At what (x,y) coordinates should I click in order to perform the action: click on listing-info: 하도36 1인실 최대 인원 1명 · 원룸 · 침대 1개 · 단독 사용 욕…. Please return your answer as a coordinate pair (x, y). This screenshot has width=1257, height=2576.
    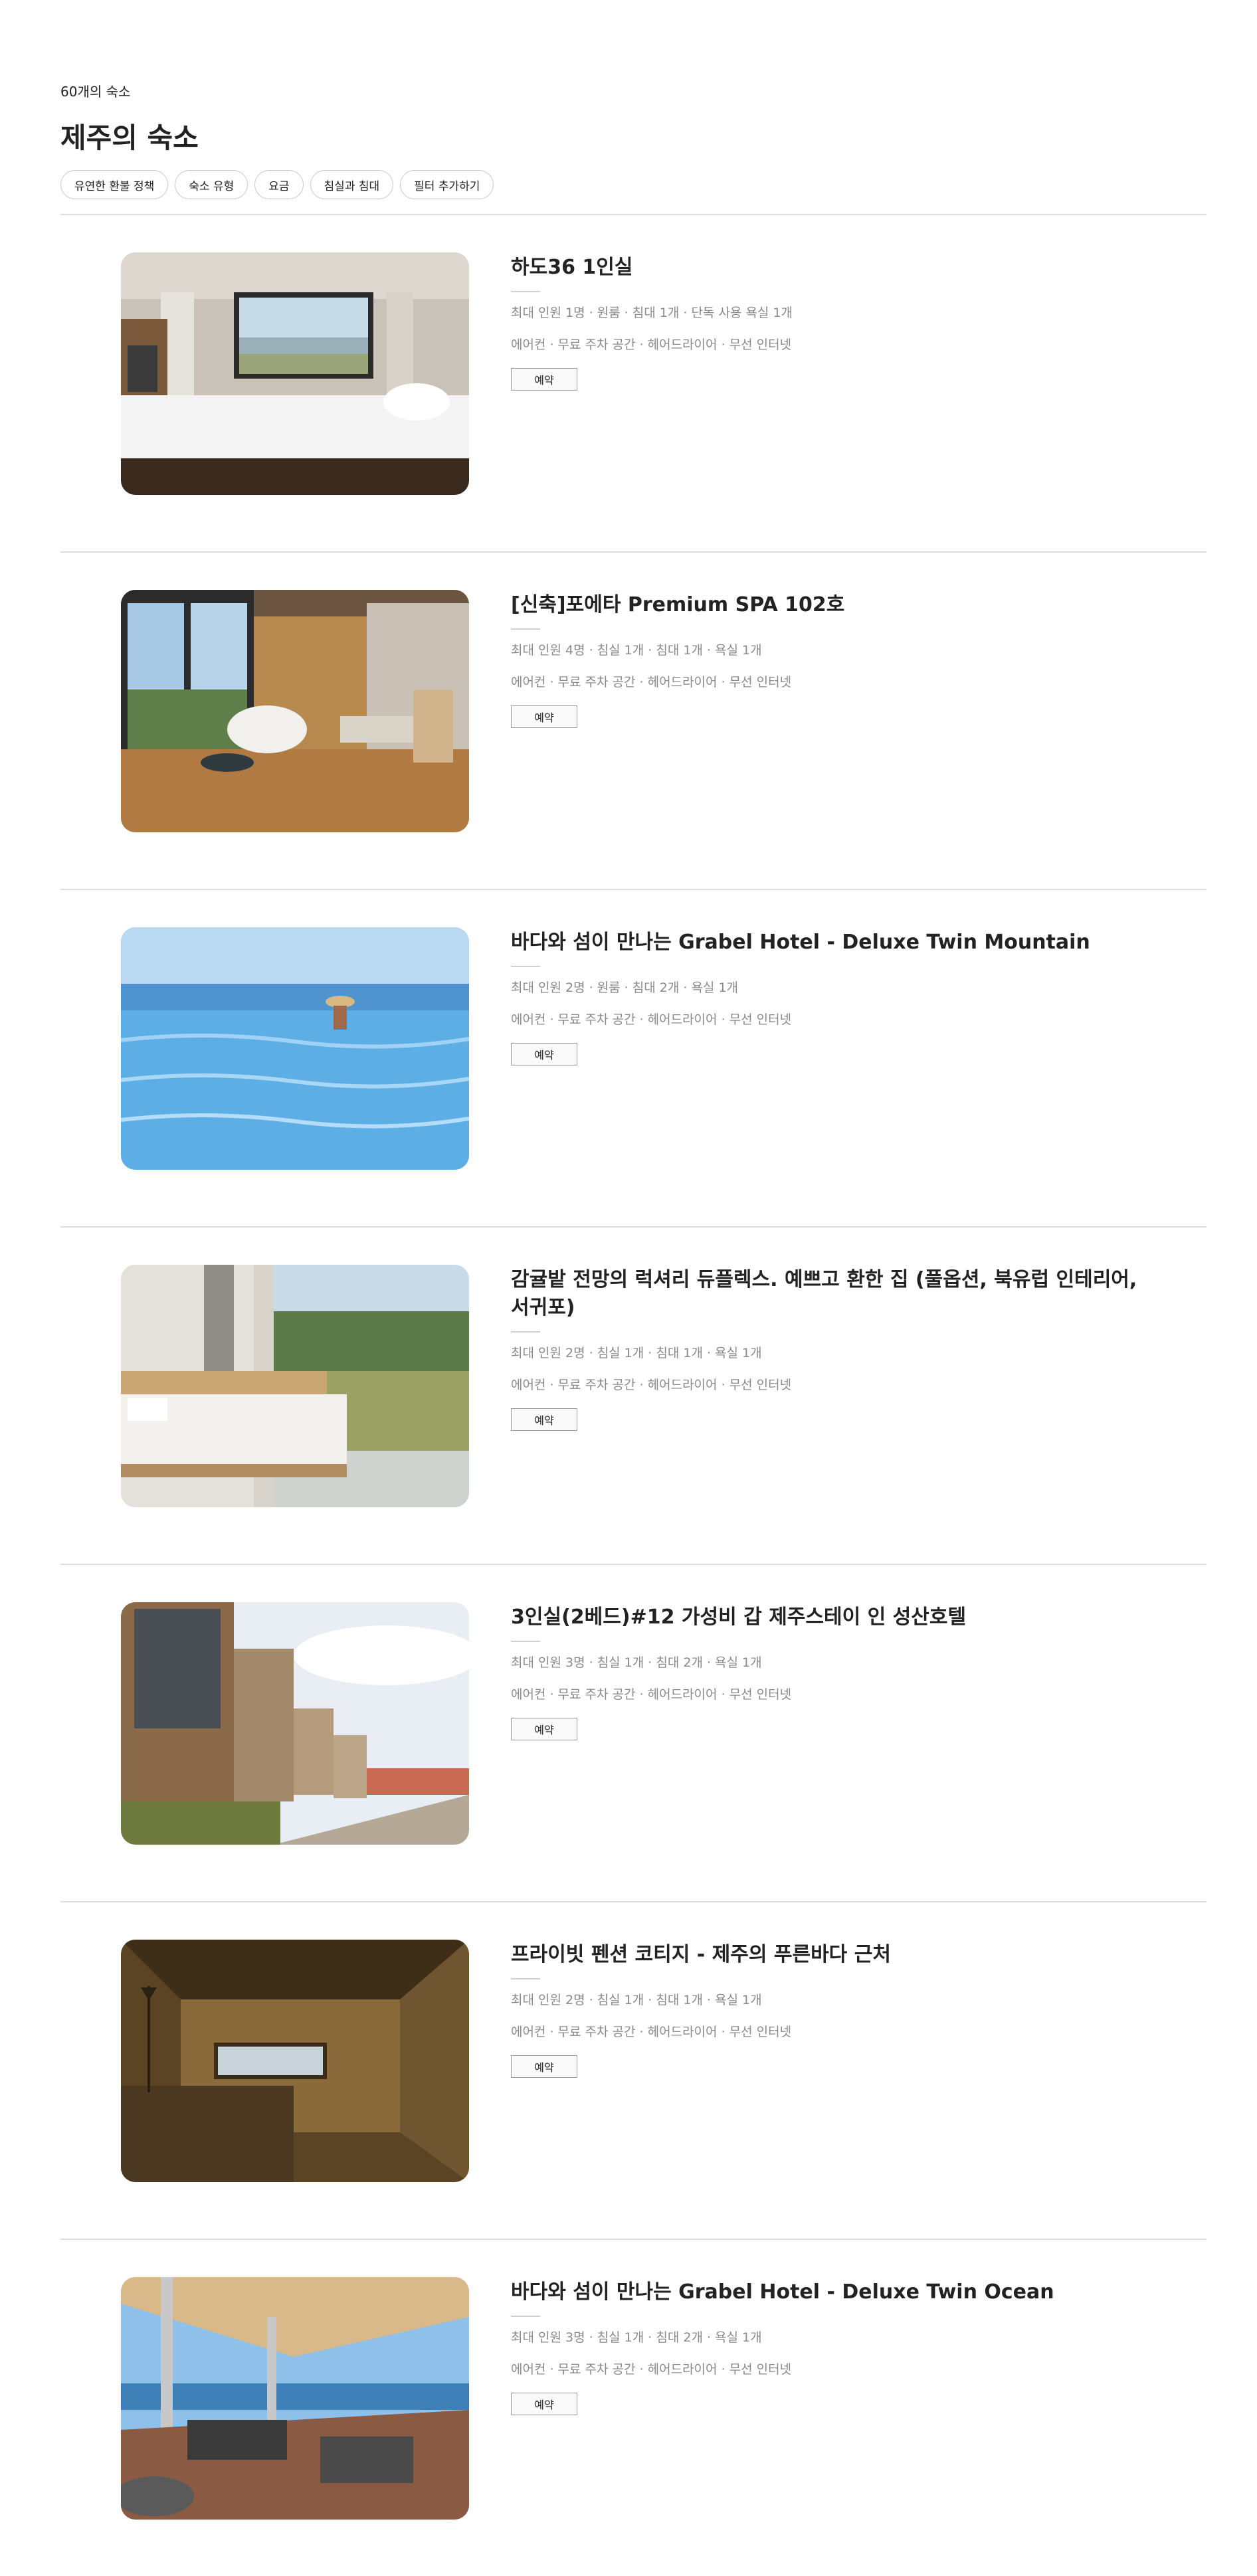
    Looking at the image, I should click on (830, 322).